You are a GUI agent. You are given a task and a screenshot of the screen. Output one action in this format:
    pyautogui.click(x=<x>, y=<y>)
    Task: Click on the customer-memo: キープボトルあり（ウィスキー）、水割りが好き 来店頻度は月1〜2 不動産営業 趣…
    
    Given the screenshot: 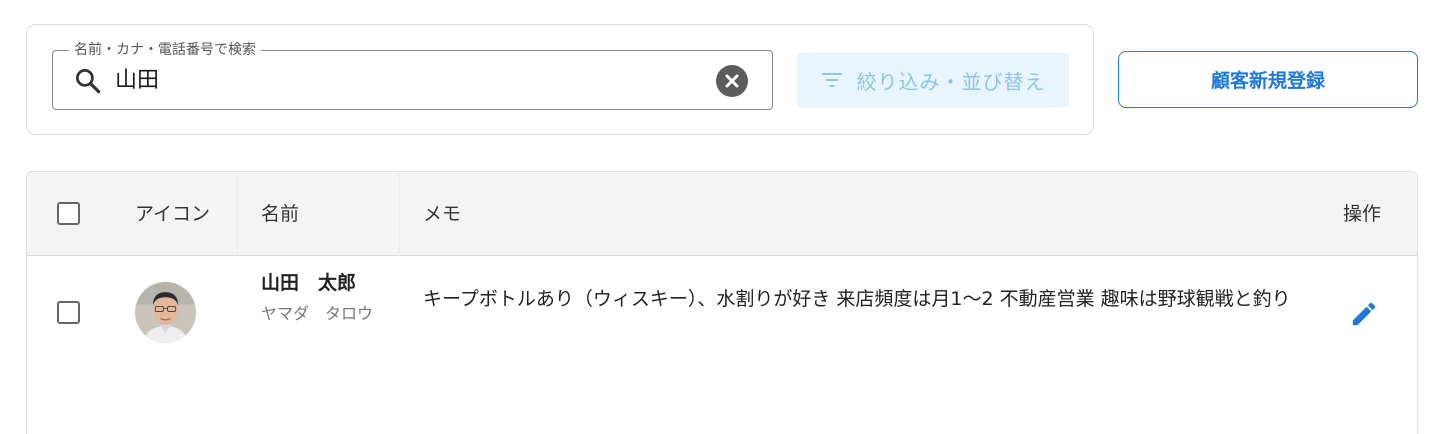 What is the action you would take?
    pyautogui.click(x=857, y=299)
    